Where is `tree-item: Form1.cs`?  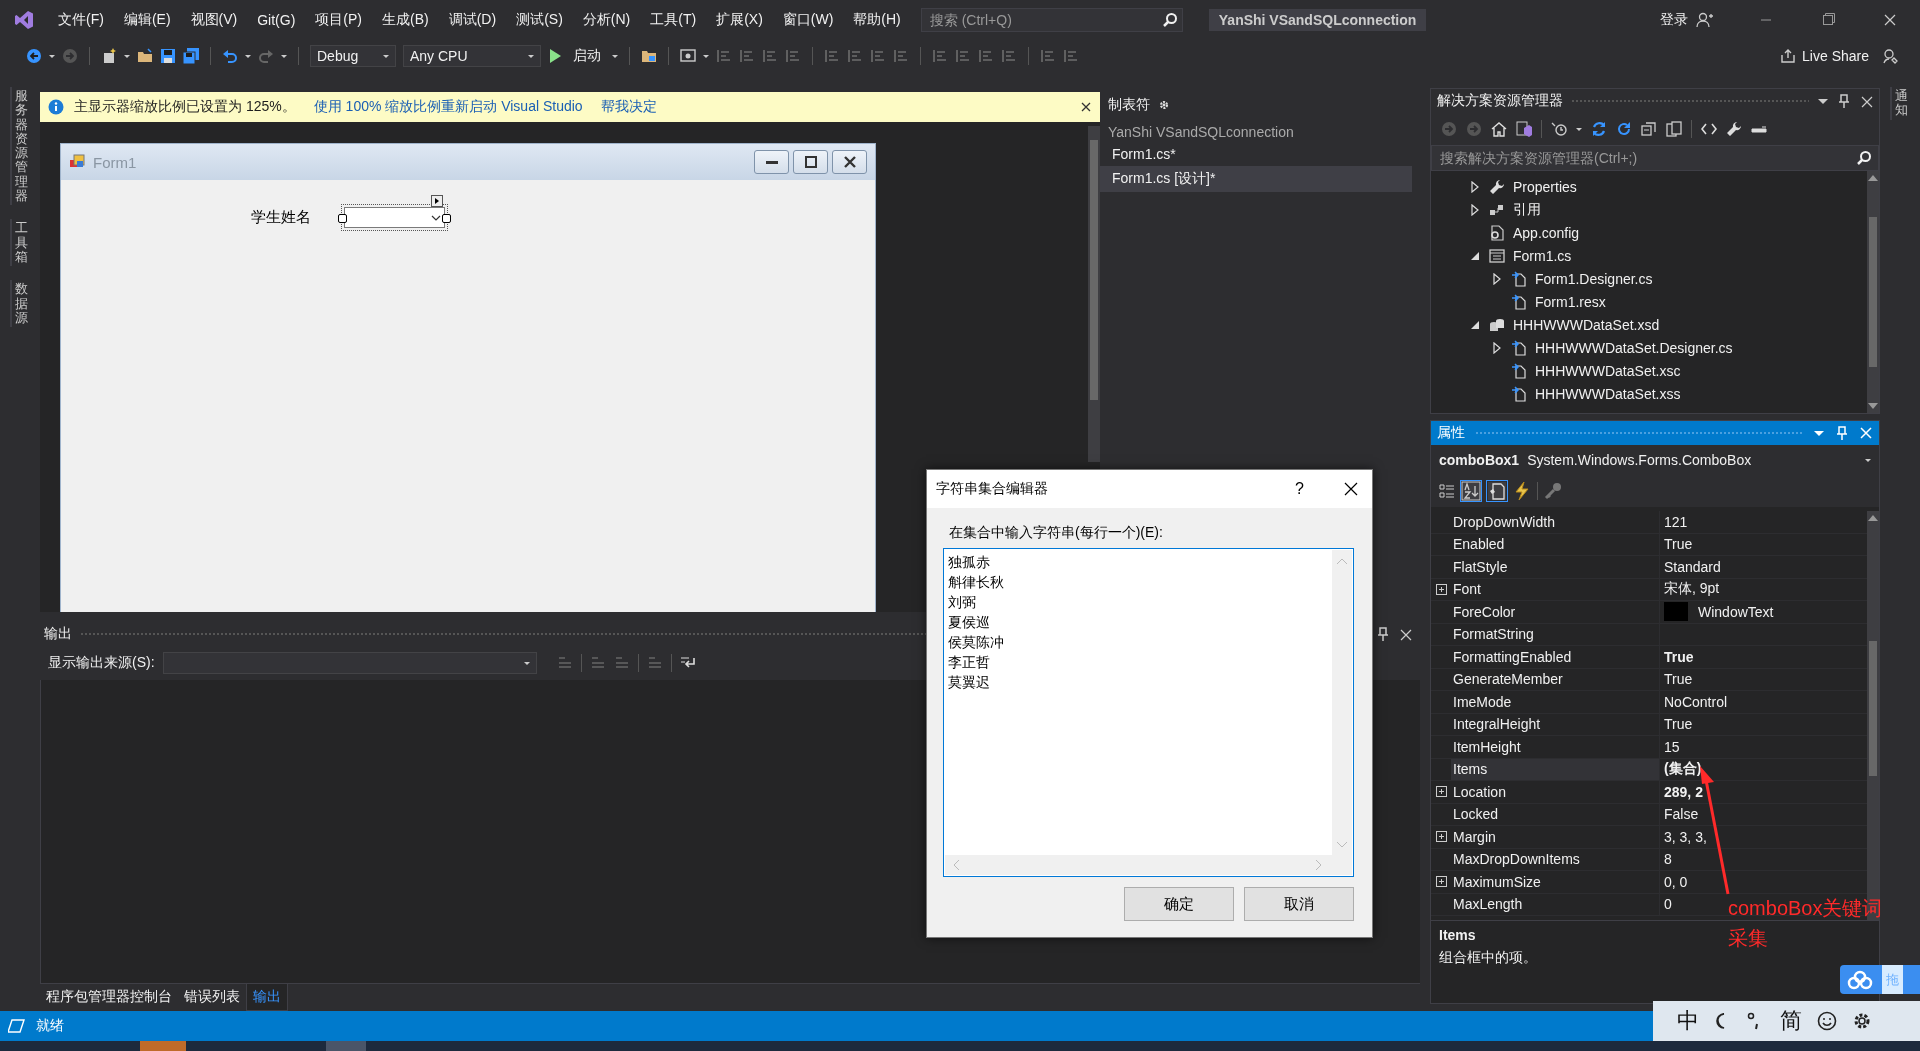 tree-item: Form1.cs is located at coordinates (1542, 255).